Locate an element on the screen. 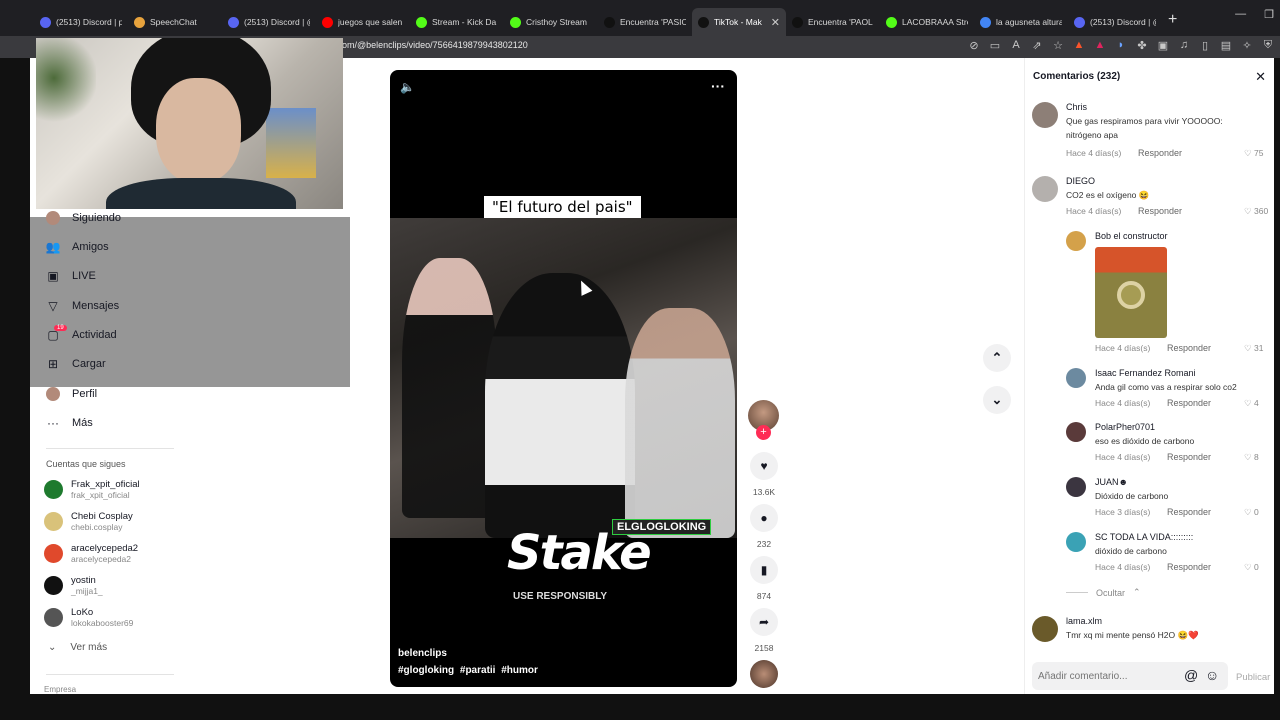  comment-author: DIEGO is located at coordinates (1080, 181).